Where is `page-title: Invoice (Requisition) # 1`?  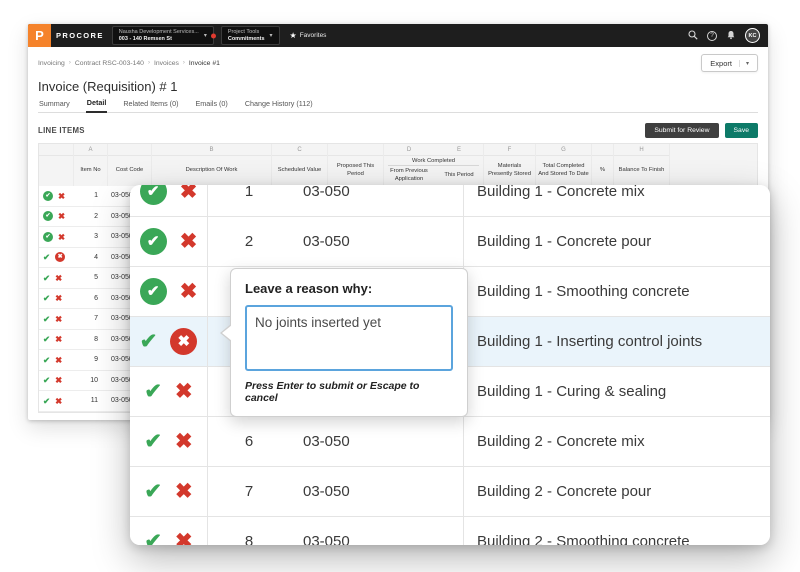
page-title: Invoice (Requisition) # 1 is located at coordinates (108, 86).